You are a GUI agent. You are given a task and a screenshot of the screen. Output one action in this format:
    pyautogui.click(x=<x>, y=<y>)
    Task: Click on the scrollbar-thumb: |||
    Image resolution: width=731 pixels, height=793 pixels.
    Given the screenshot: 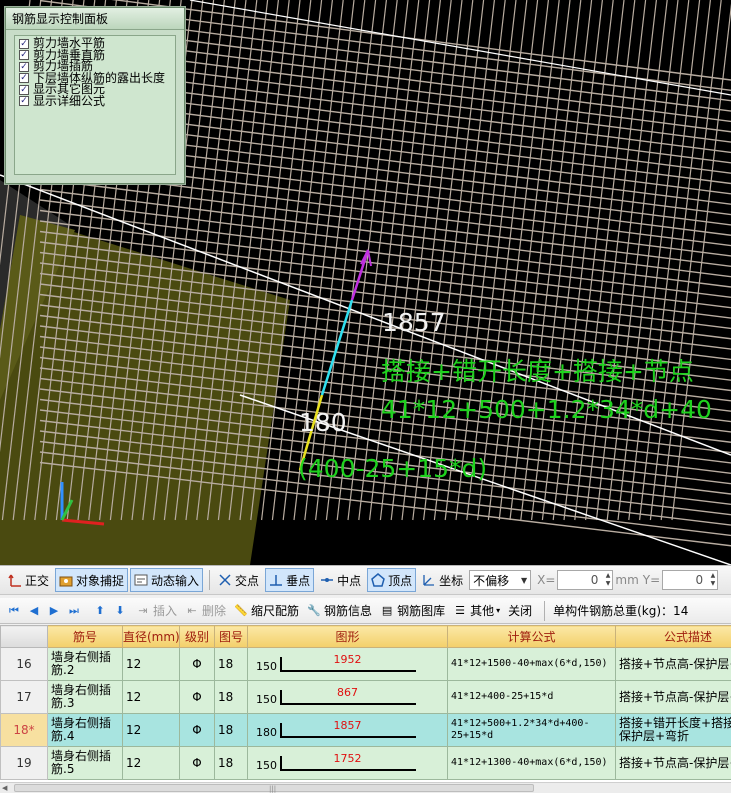 What is the action you would take?
    pyautogui.click(x=274, y=788)
    